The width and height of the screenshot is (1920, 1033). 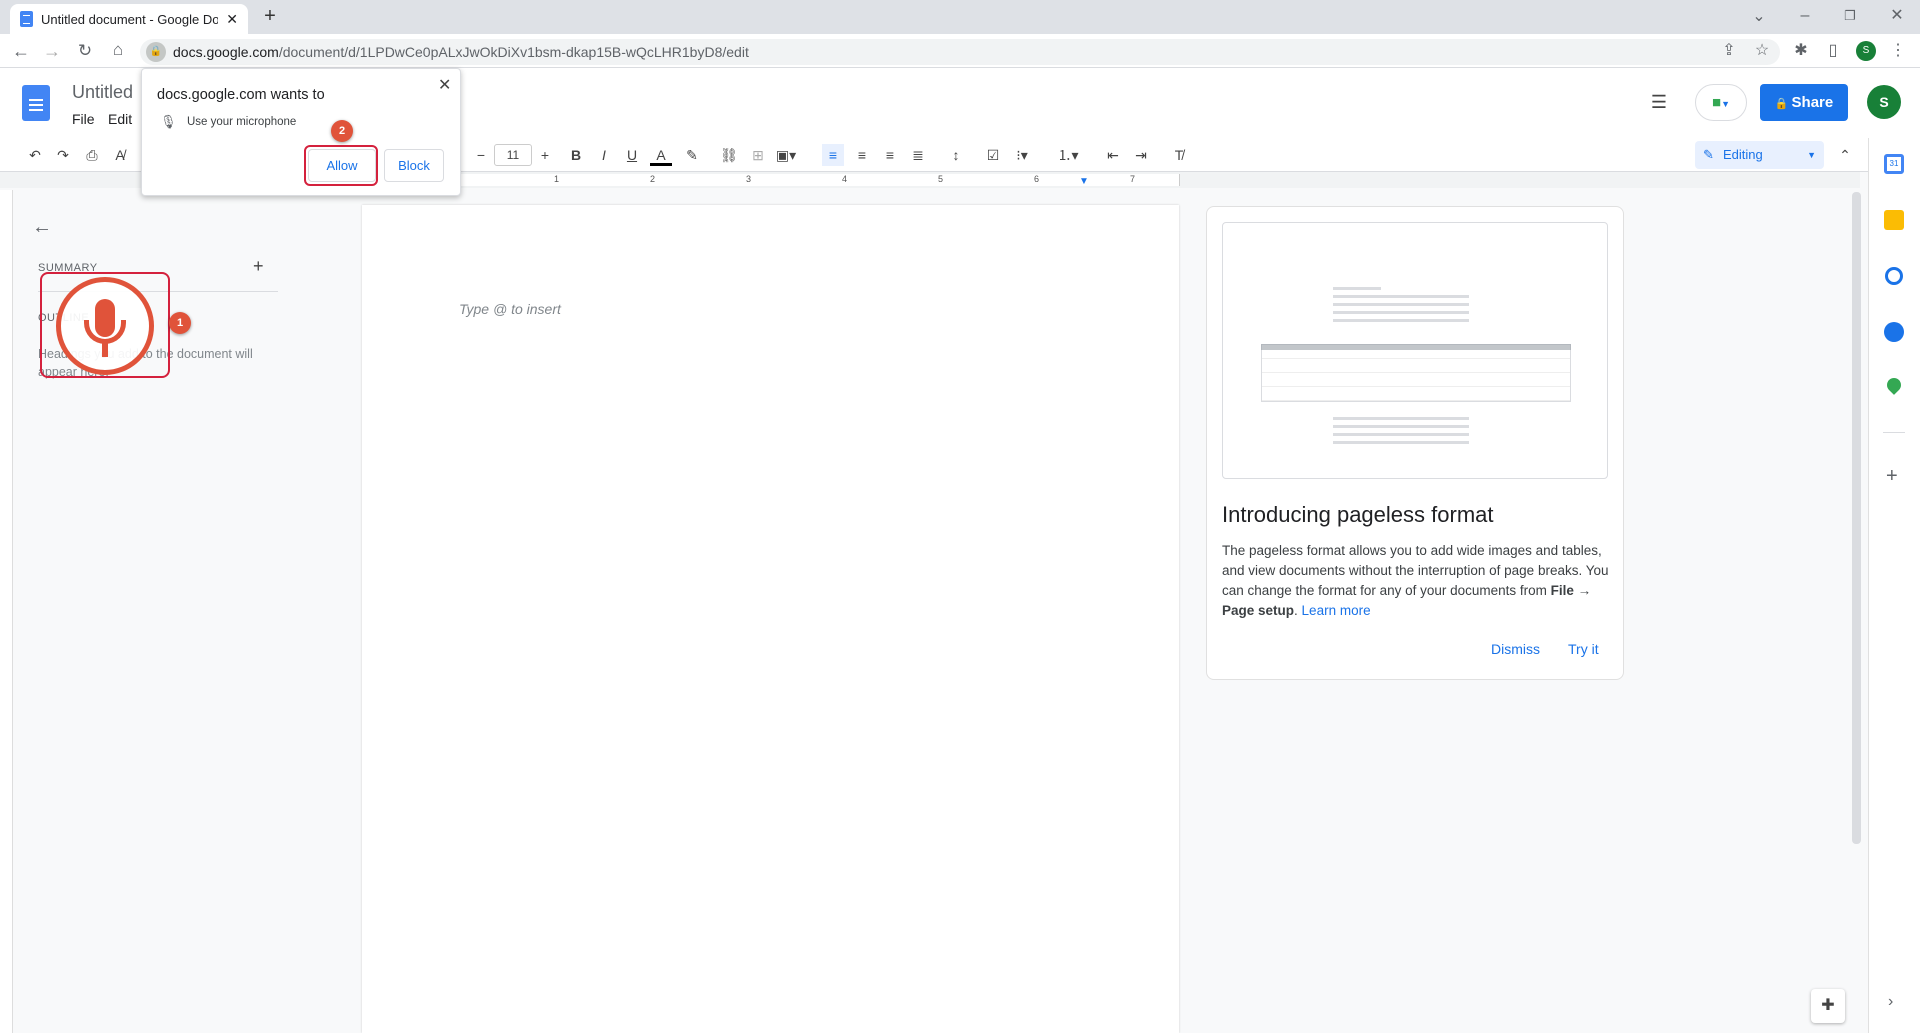 What do you see at coordinates (26, 19) in the screenshot?
I see `docs-favicon-icon` at bounding box center [26, 19].